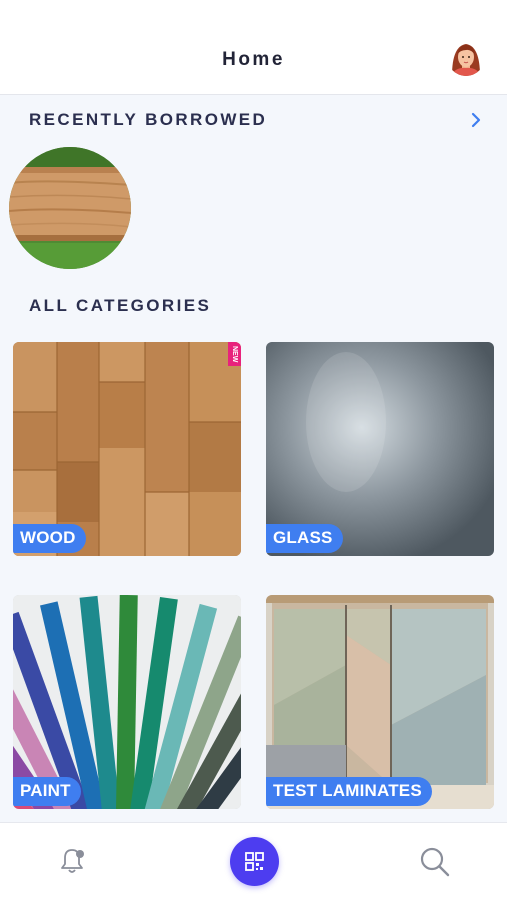  I want to click on category-label: GLASS, so click(304, 538).